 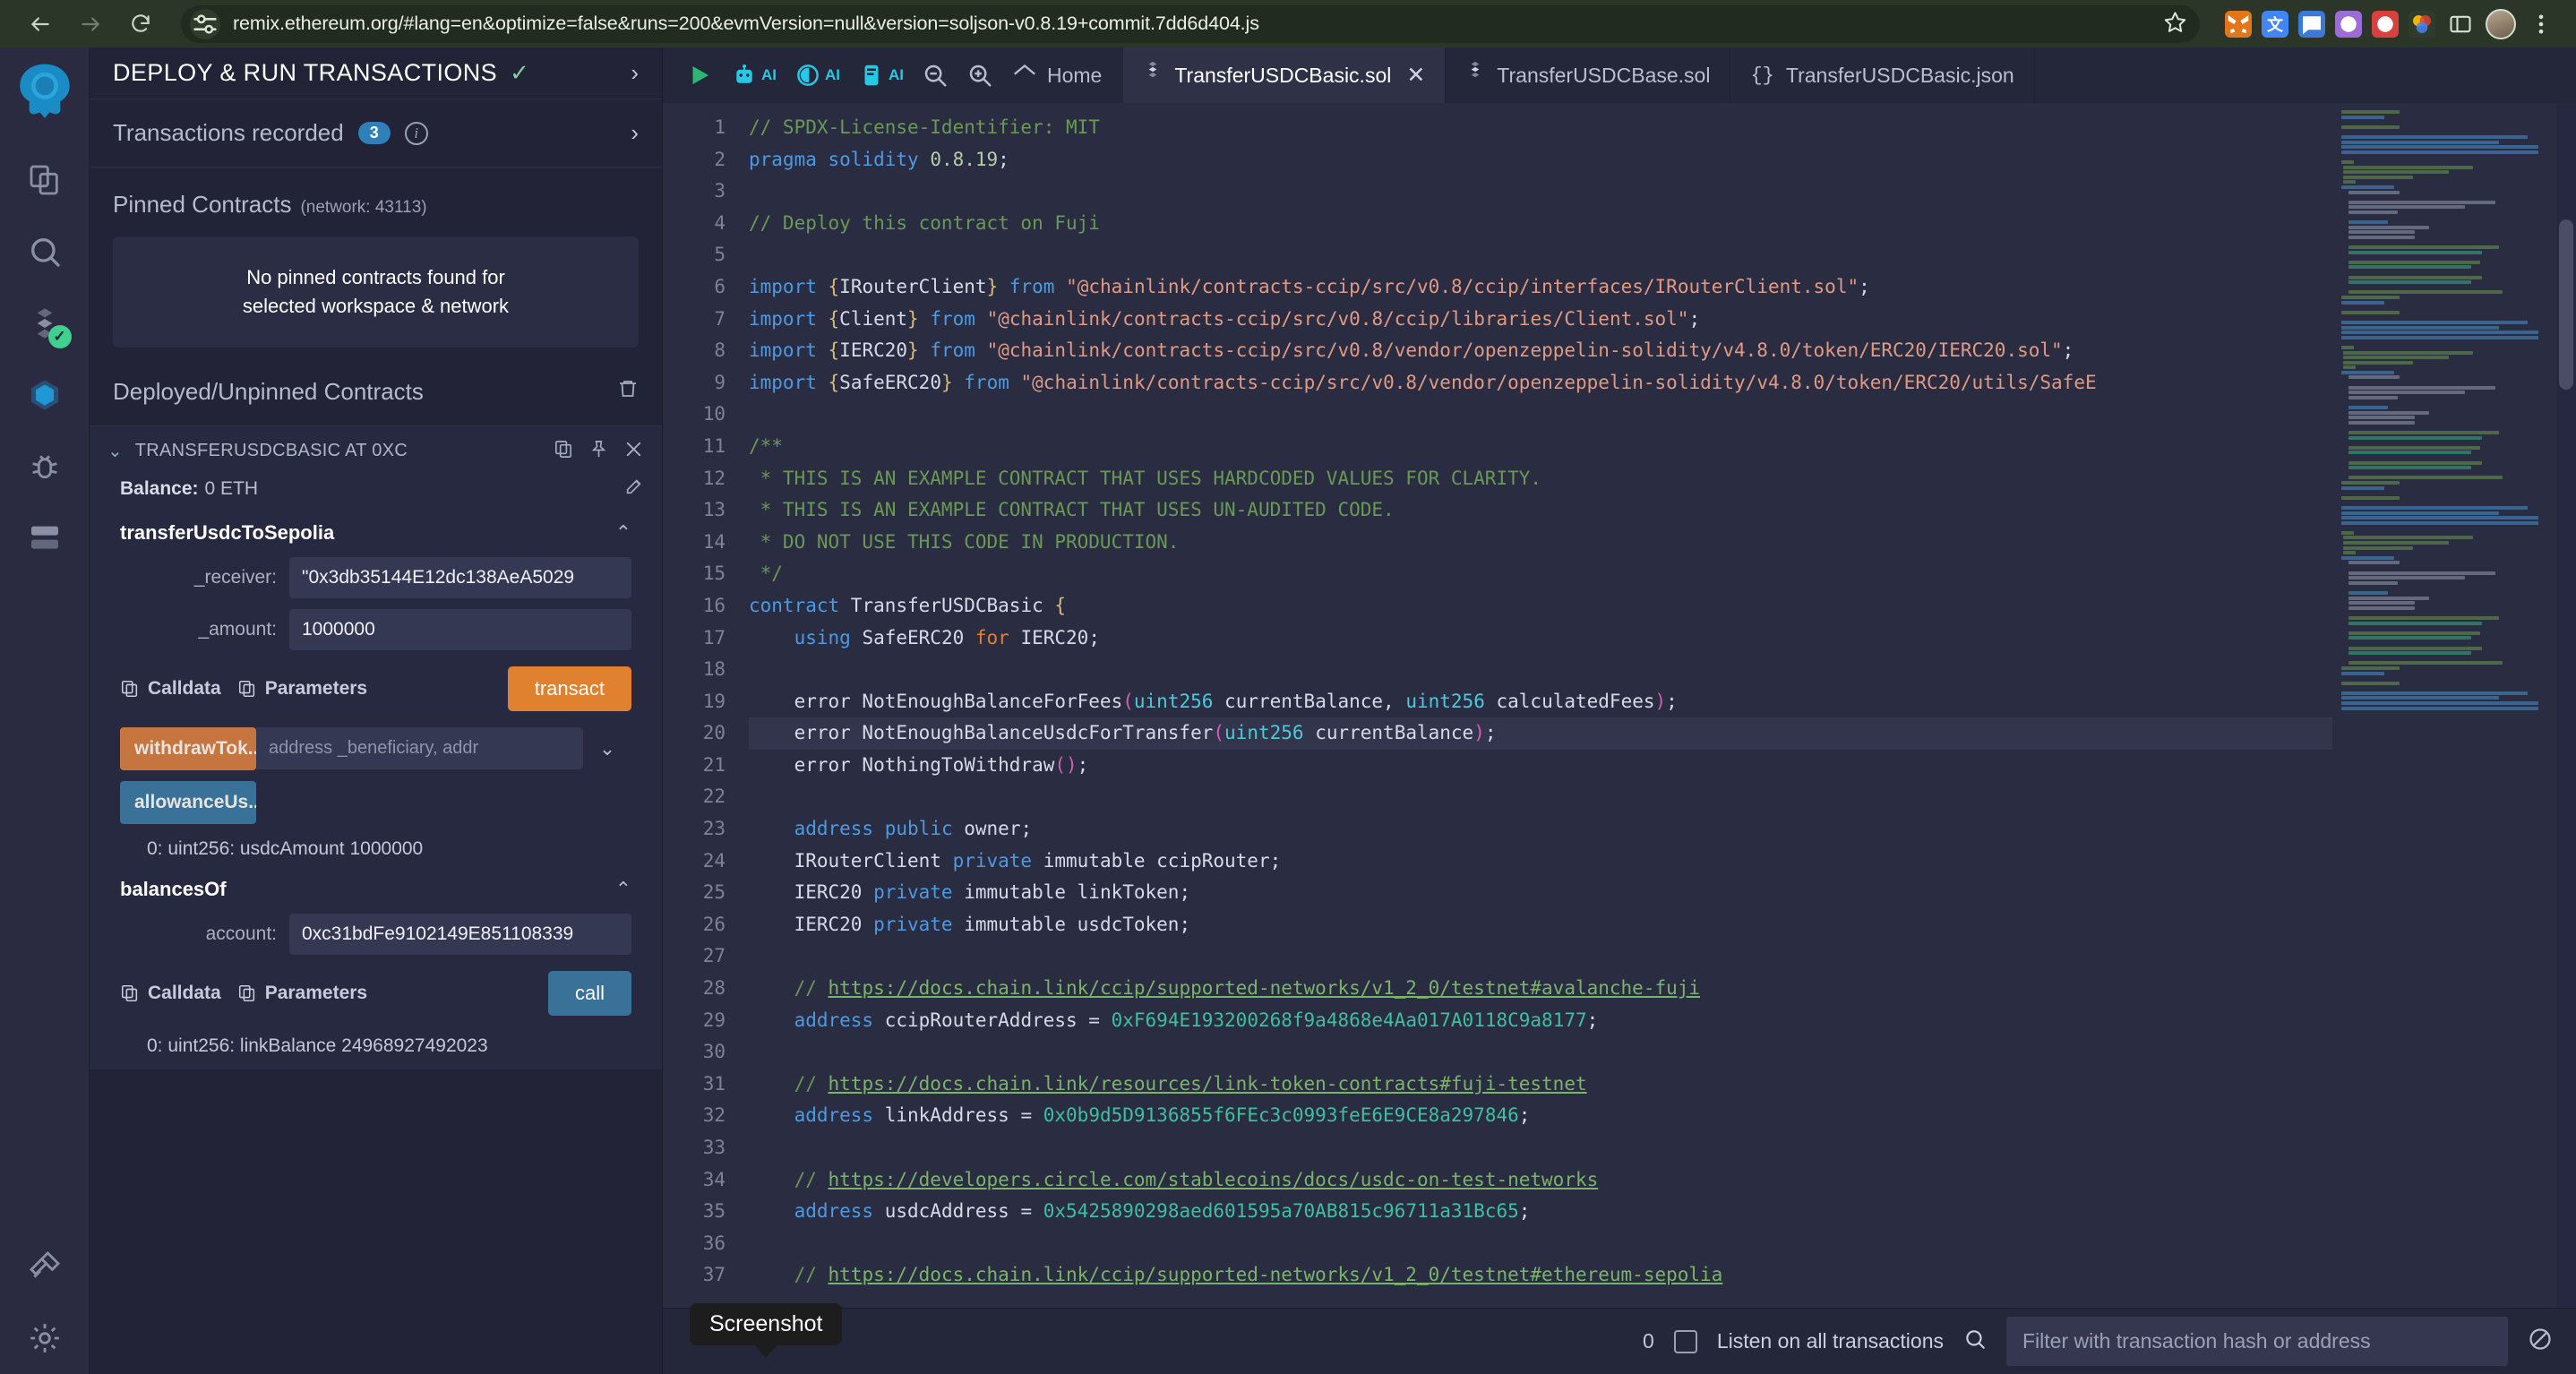 I want to click on reload-button, so click(x=140, y=24).